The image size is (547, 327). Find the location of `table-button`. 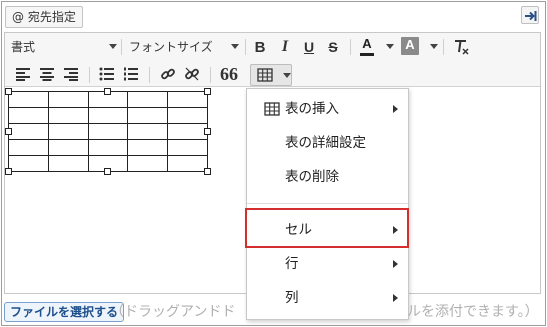

table-button is located at coordinates (271, 75).